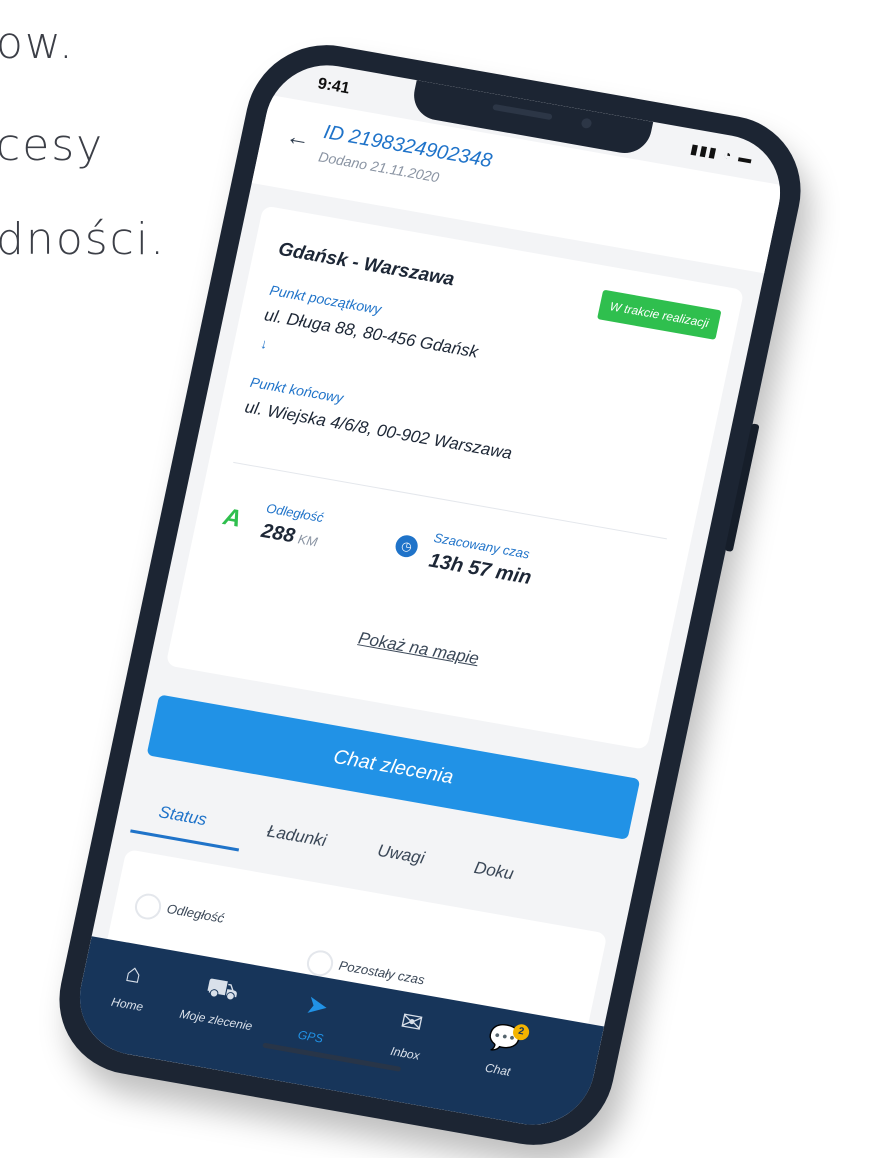 This screenshot has height=1158, width=890. What do you see at coordinates (278, 534) in the screenshot?
I see `distance-number: 288` at bounding box center [278, 534].